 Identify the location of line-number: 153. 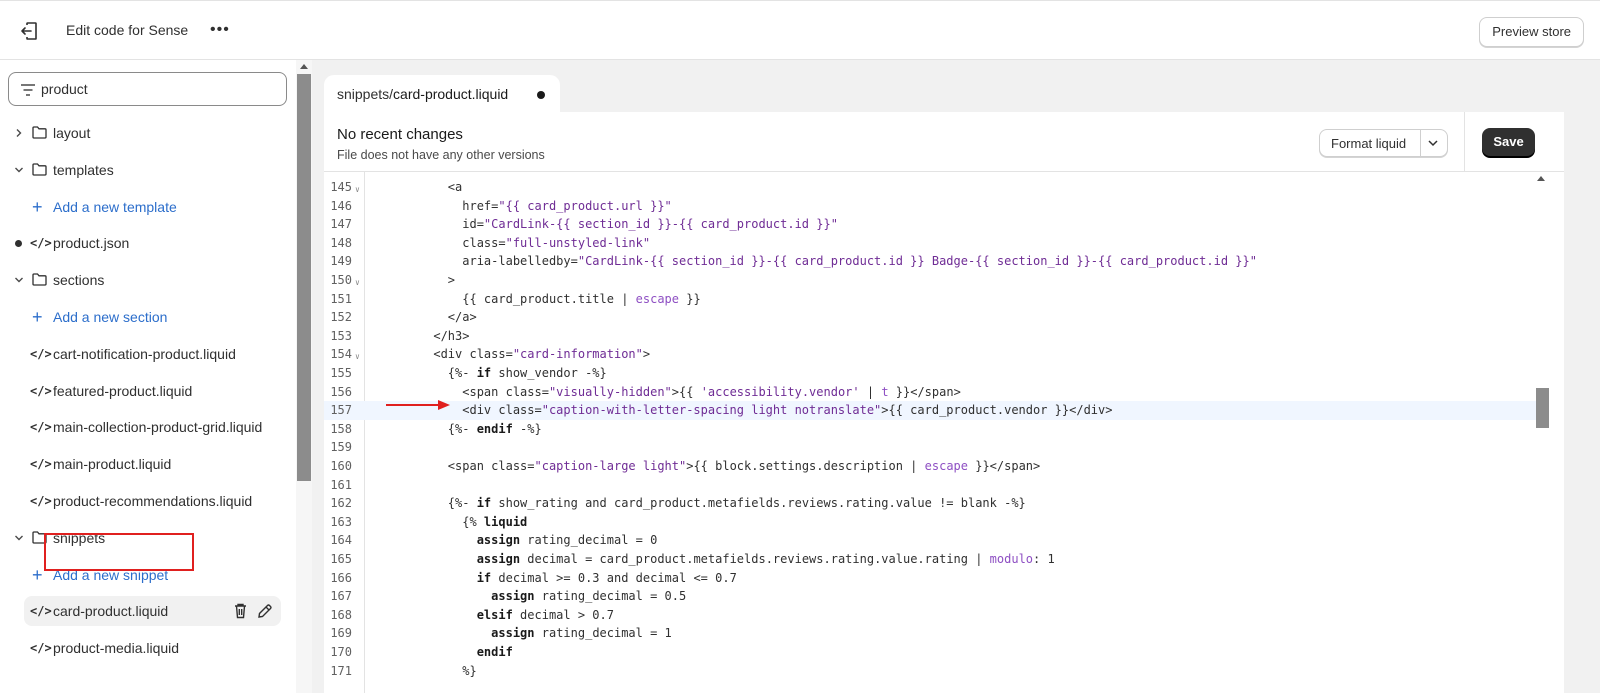
(341, 335).